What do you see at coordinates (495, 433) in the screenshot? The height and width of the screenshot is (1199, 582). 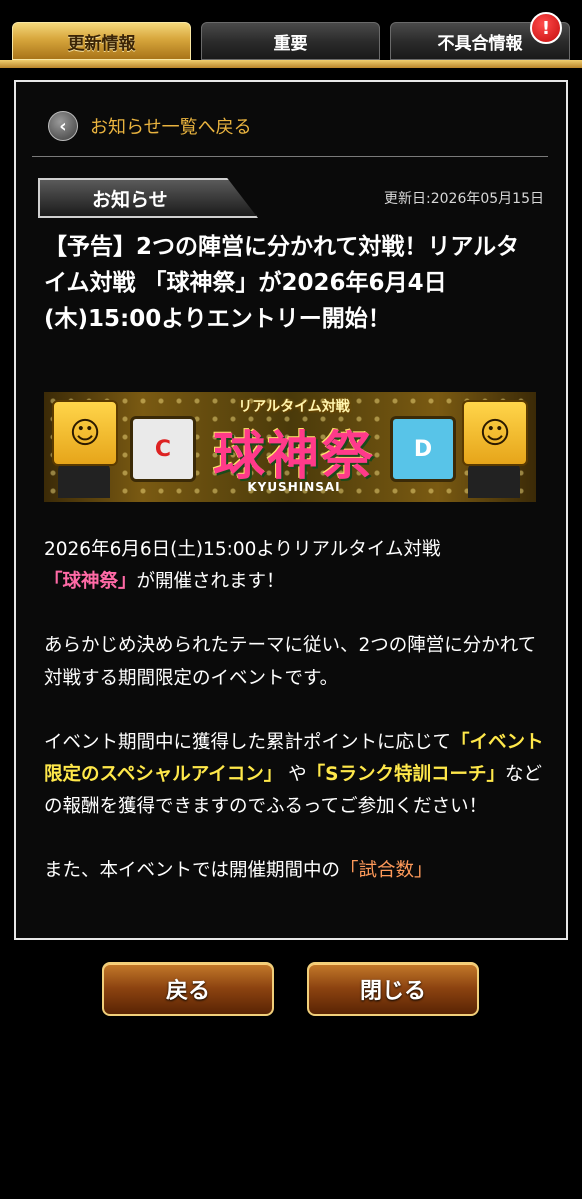 I see `mascot-right-icon: ☺` at bounding box center [495, 433].